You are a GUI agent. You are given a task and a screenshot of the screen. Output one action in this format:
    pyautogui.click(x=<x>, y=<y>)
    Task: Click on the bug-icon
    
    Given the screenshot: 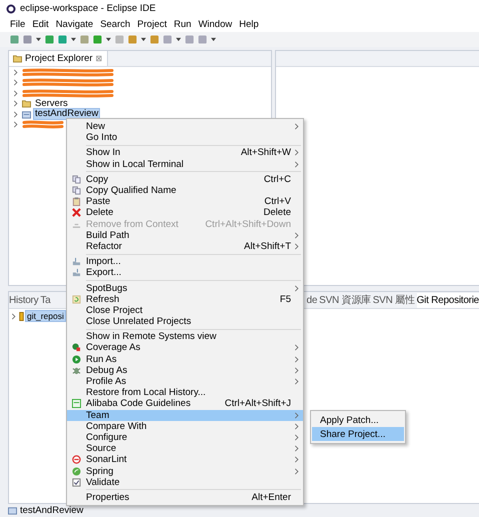 What is the action you would take?
    pyautogui.click(x=76, y=370)
    